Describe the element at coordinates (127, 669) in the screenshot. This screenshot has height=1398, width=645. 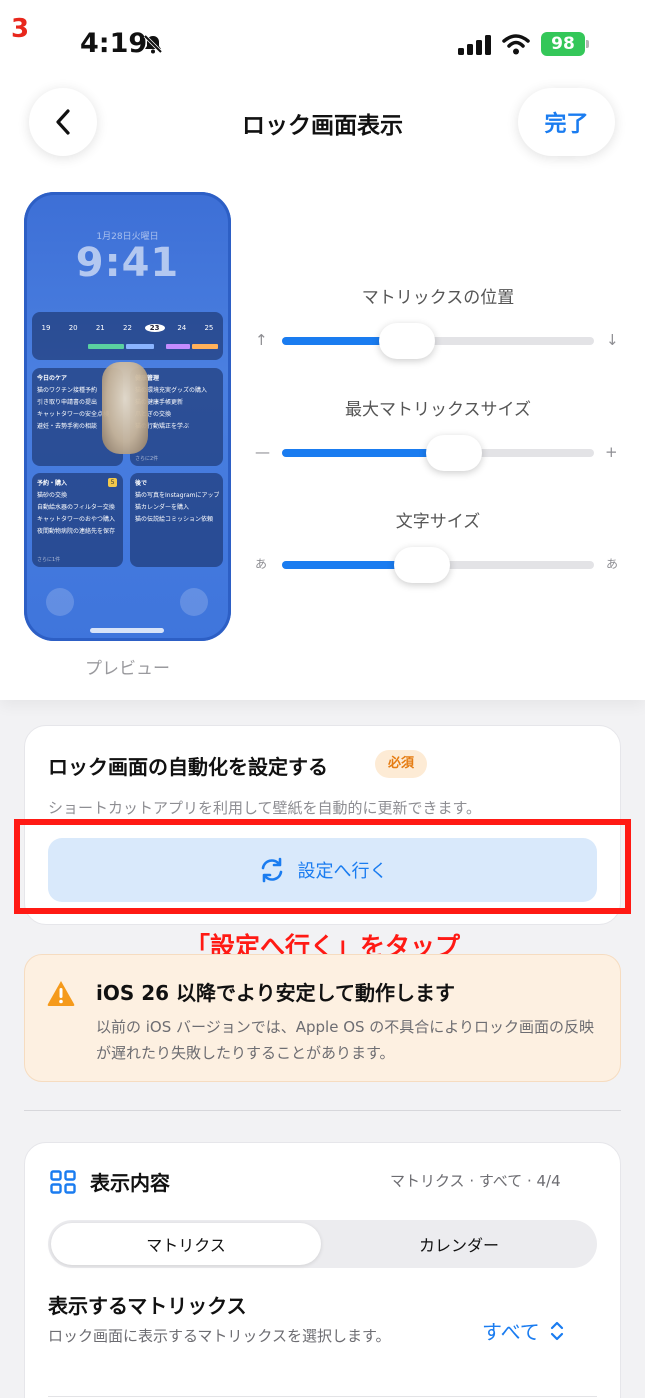
I see `preview-label: プレビュー` at that location.